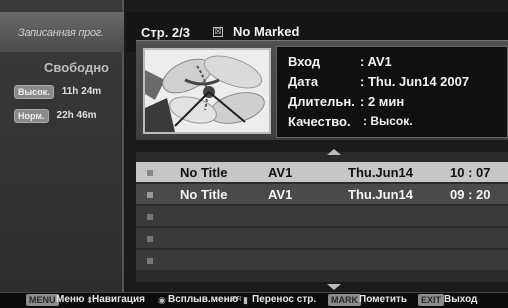 The height and width of the screenshot is (308, 508). I want to click on flower-image-icon, so click(207, 91).